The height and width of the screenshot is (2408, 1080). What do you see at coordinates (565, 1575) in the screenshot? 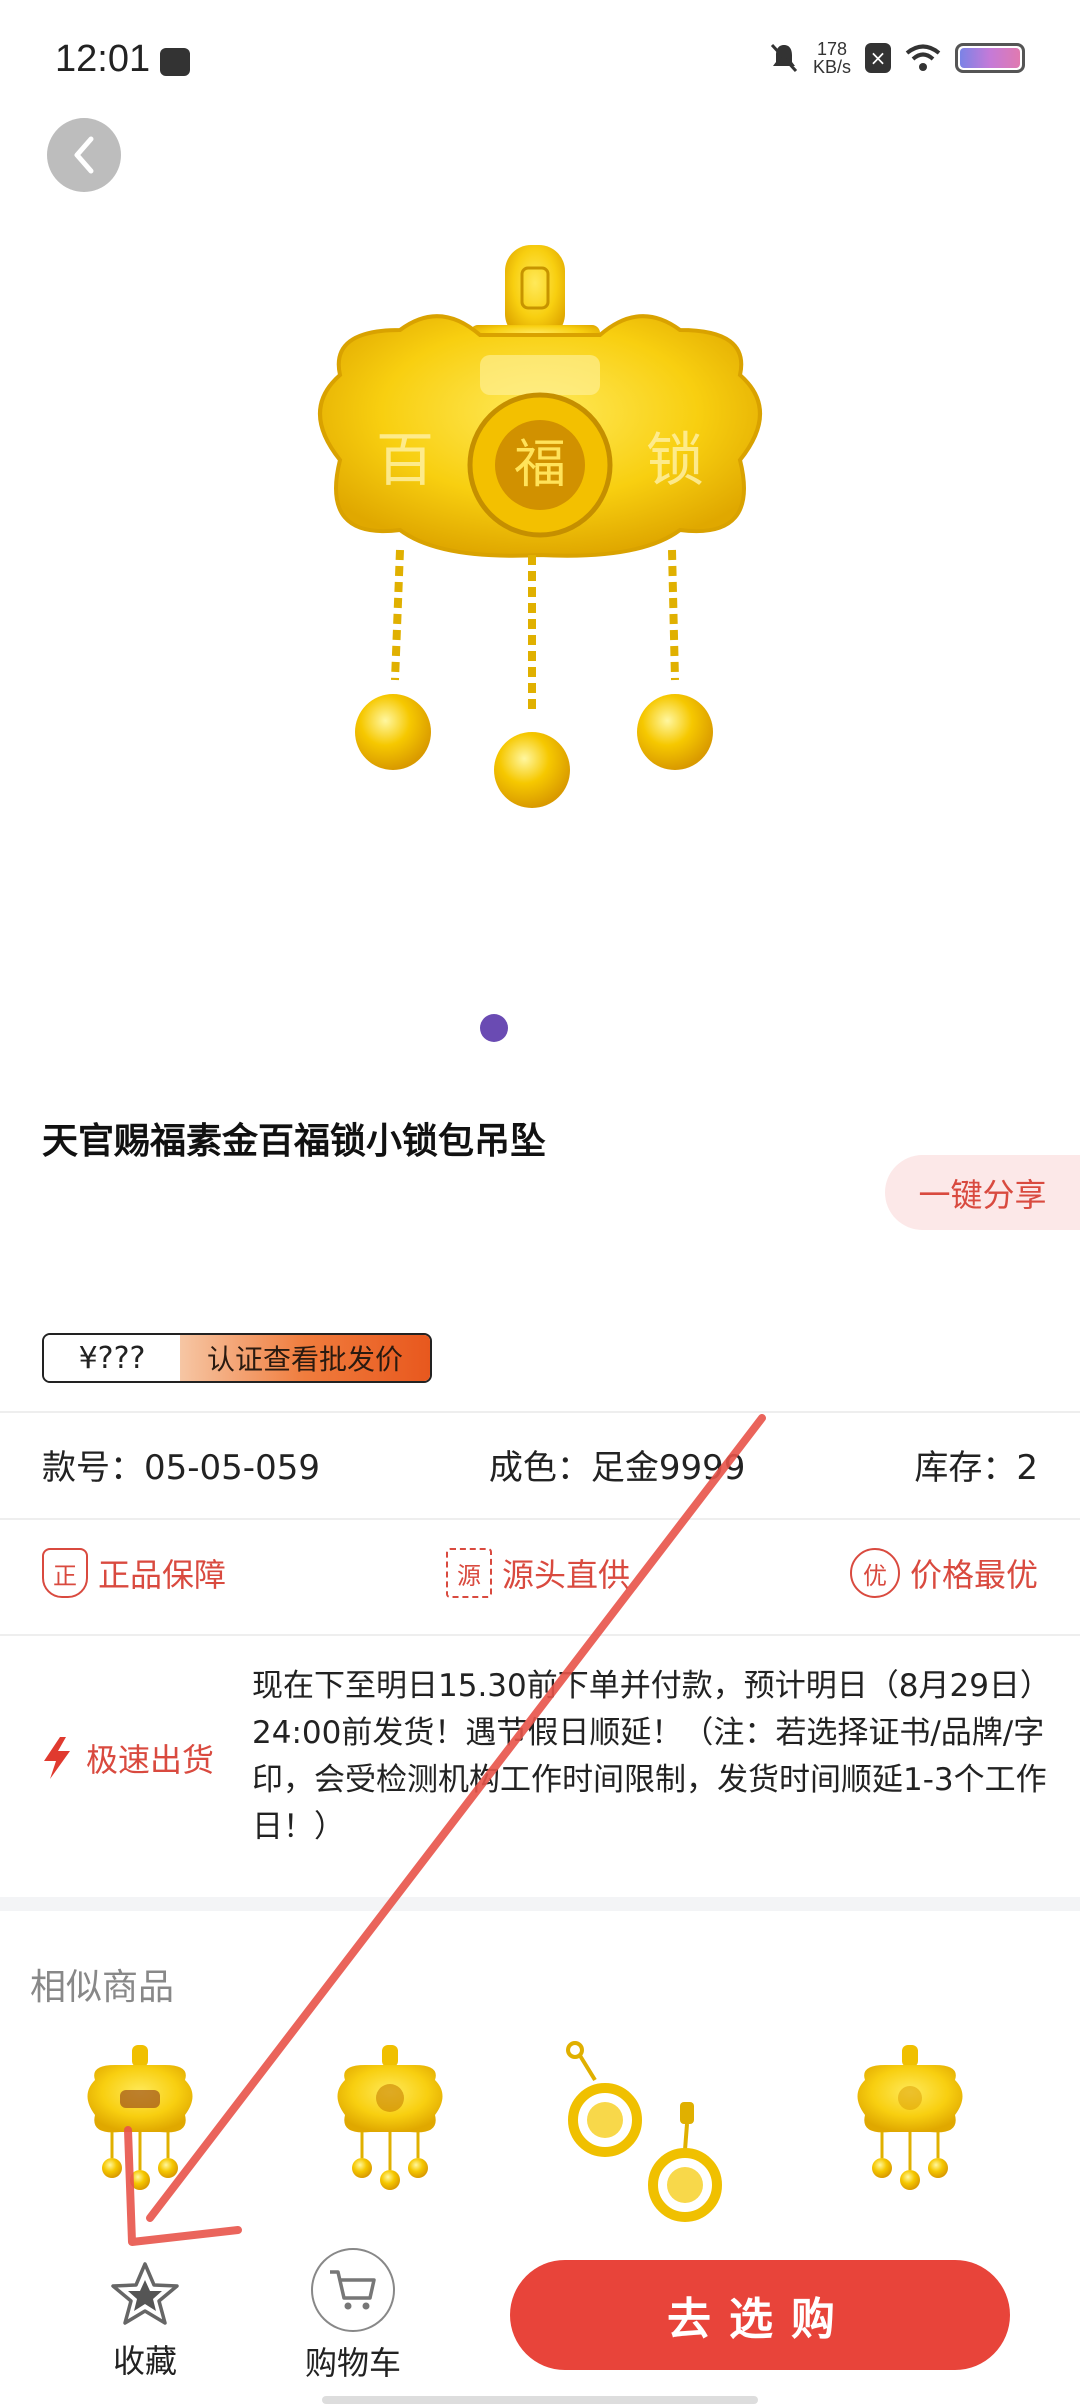
I see `guarantee-source-label: 源头直供` at bounding box center [565, 1575].